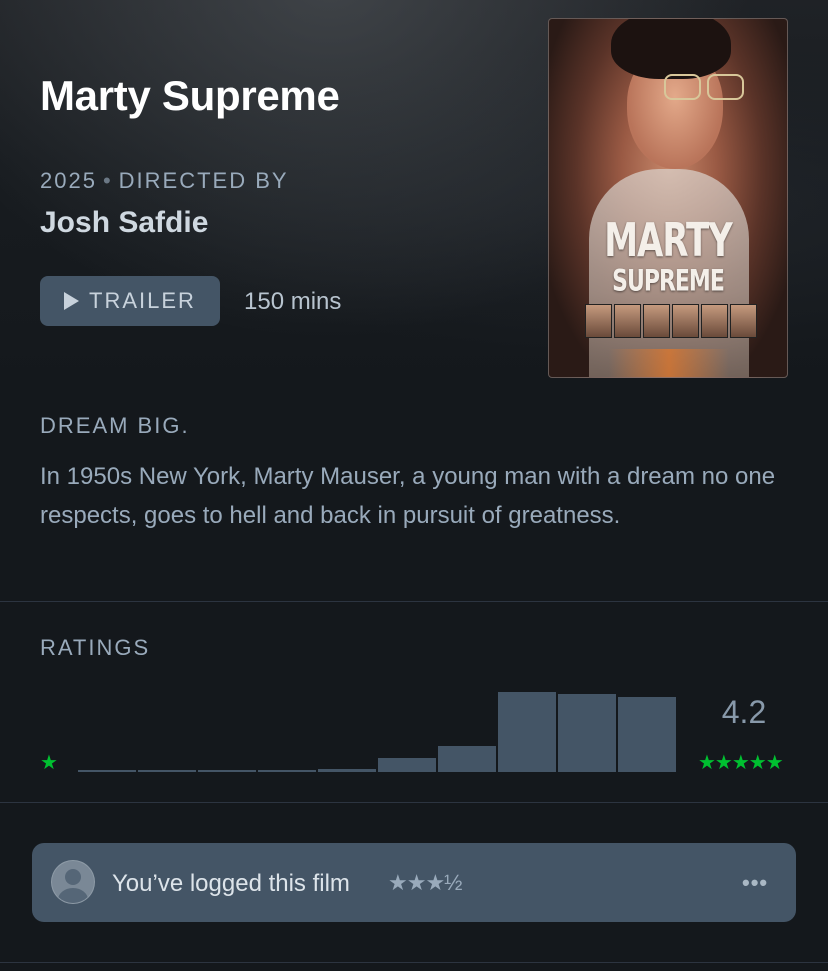  I want to click on user-avatar-icon, so click(73, 882).